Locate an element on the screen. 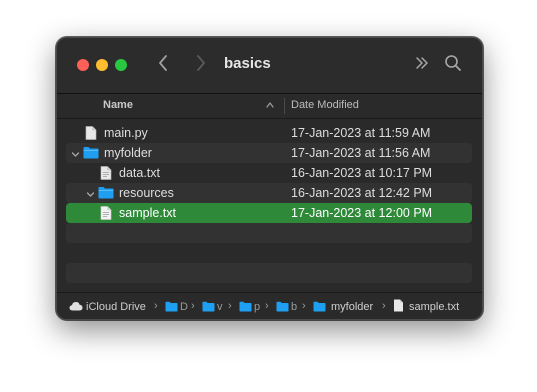 The height and width of the screenshot is (392, 537). path-item-myfolder: myfolder is located at coordinates (352, 307).